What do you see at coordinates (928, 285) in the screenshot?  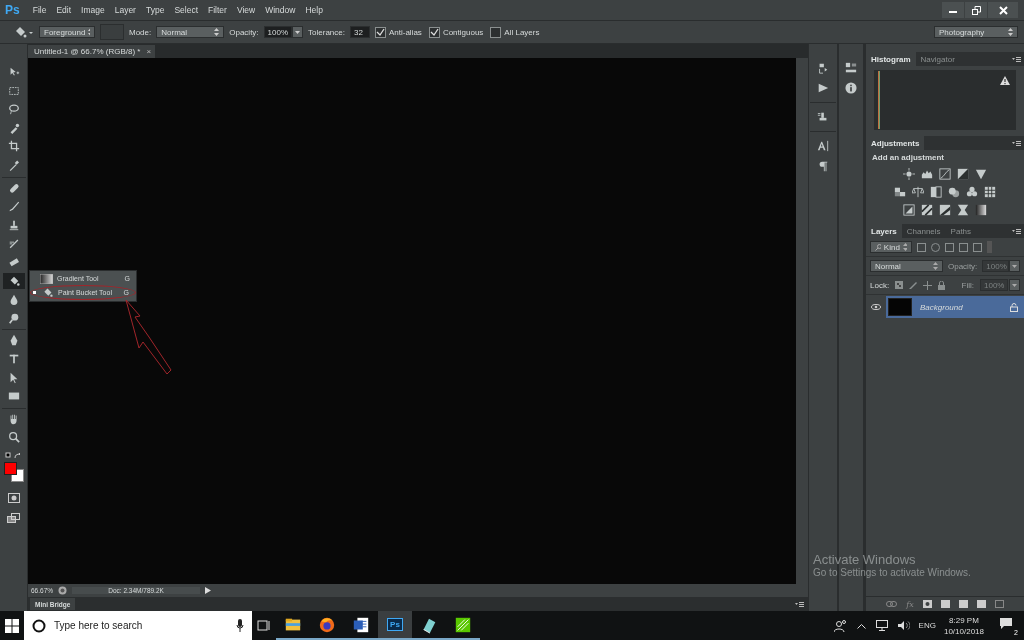 I see `move-arrows-icon` at bounding box center [928, 285].